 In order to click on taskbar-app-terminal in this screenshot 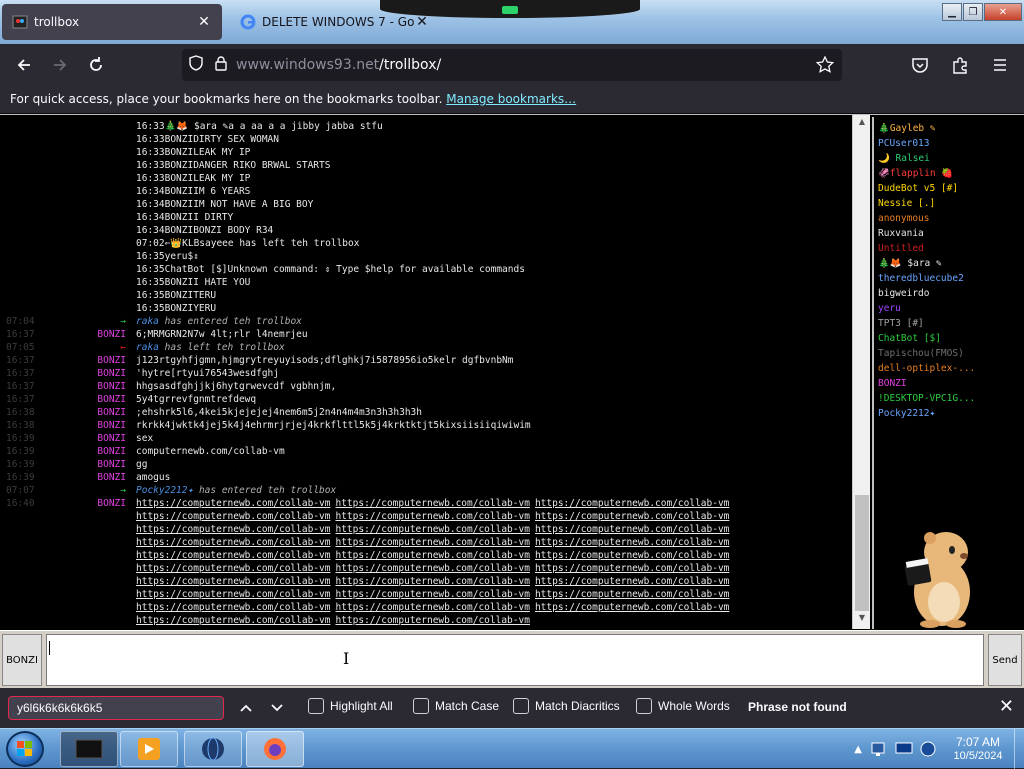, I will do `click(89, 749)`.